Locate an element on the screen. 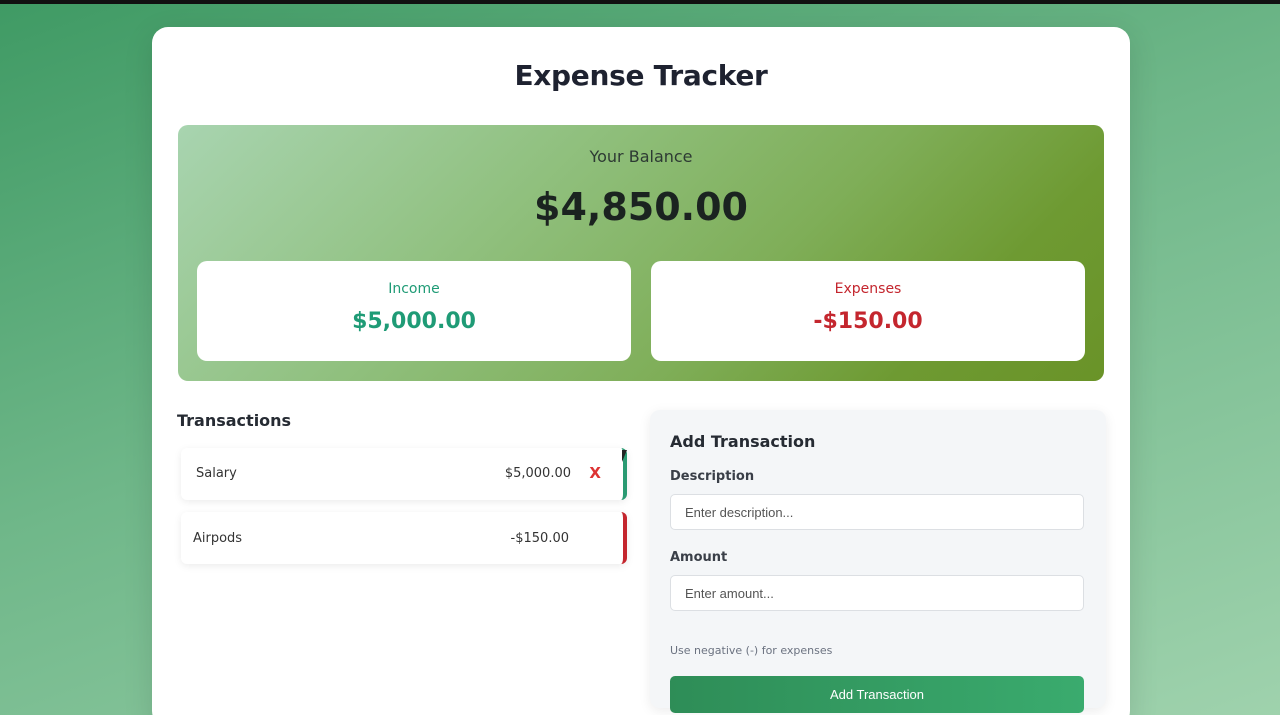 The height and width of the screenshot is (715, 1280). transactions-heading: Transactions is located at coordinates (234, 420).